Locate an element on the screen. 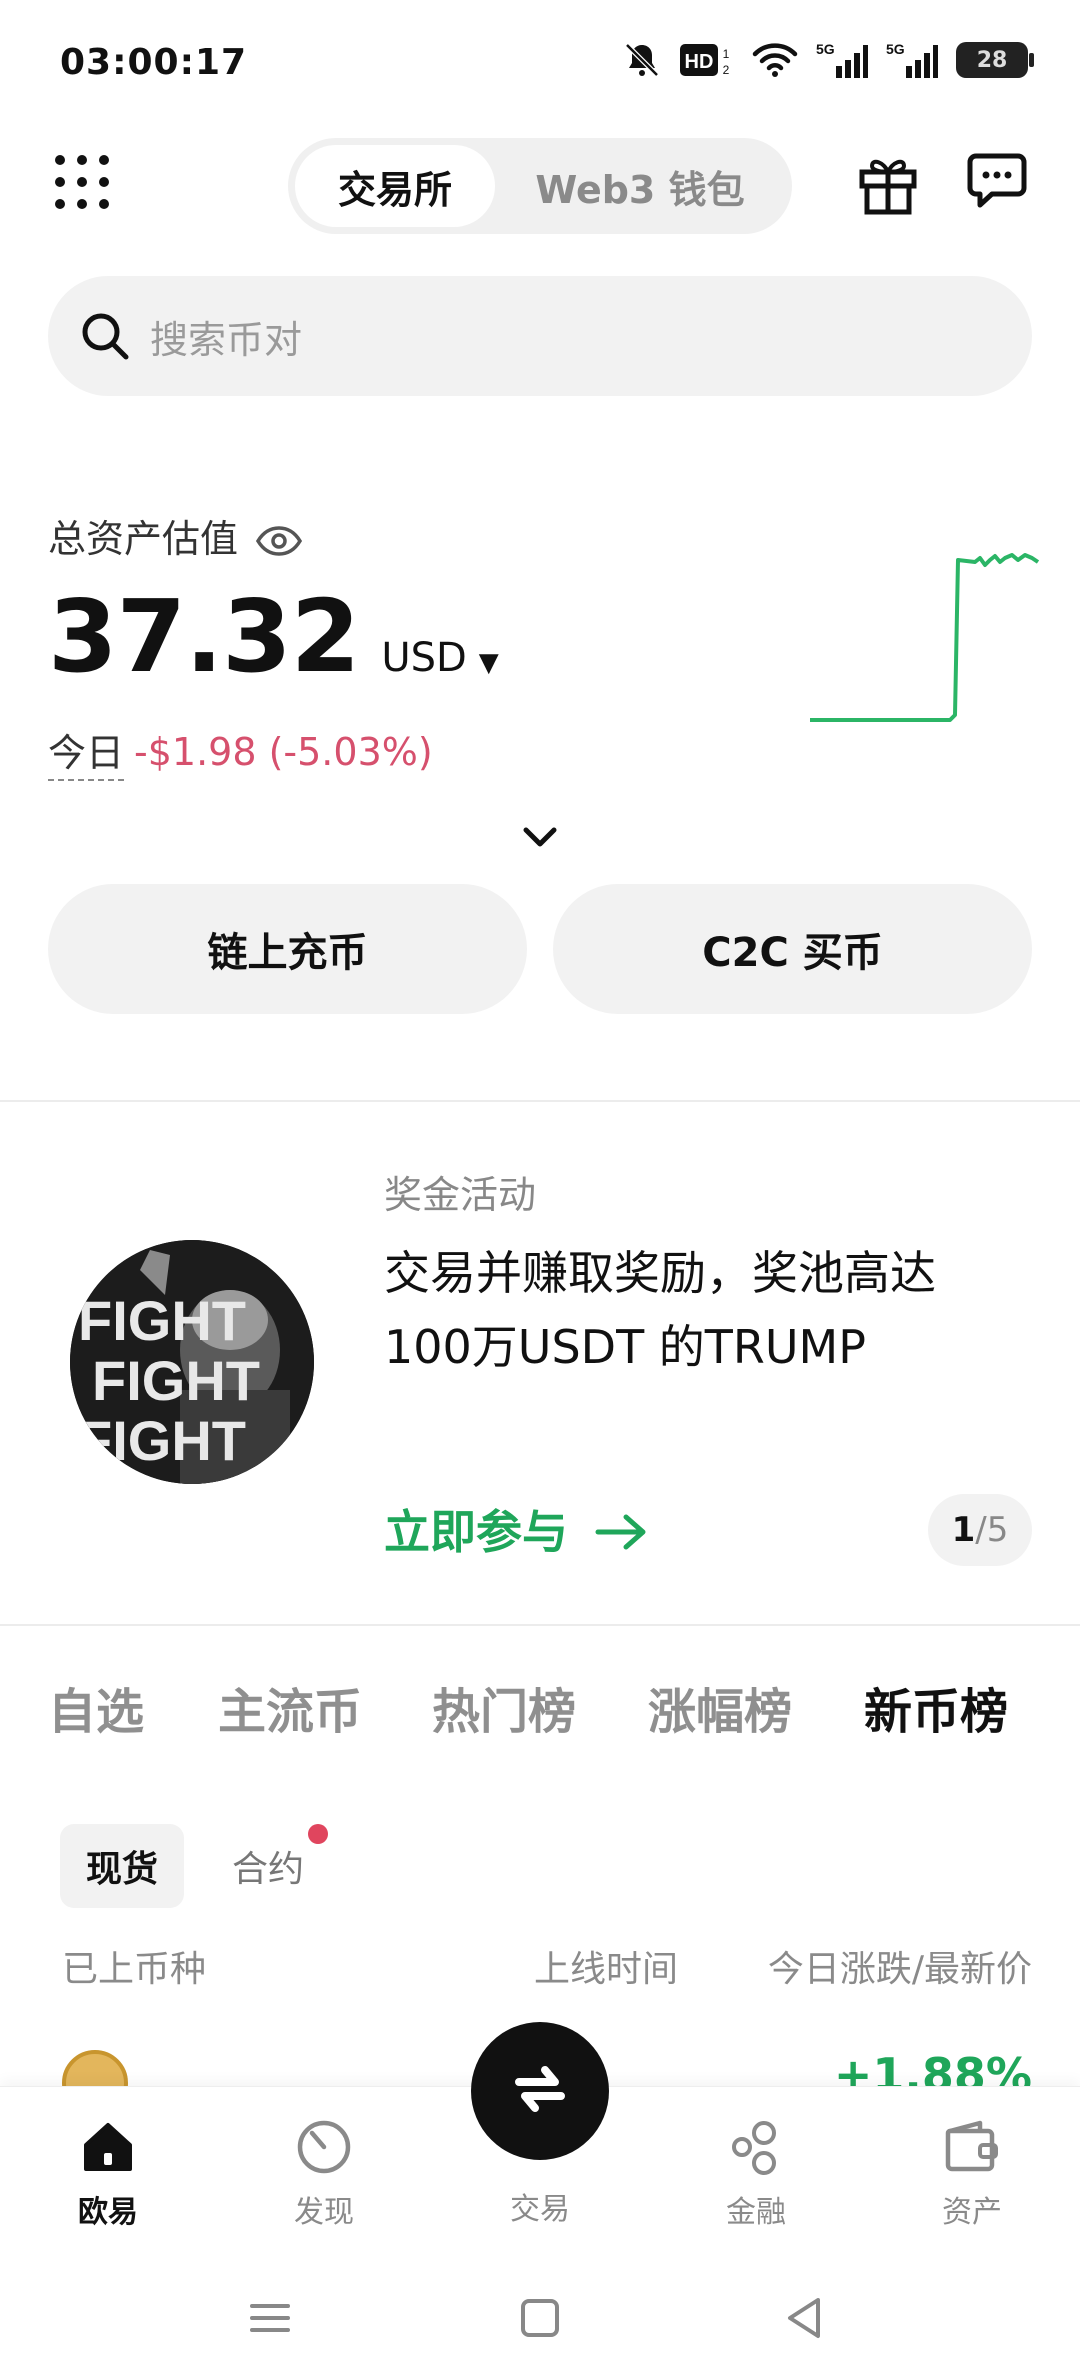 Image resolution: width=1080 pixels, height=2376 pixels. nav-discover: 发现 is located at coordinates (324, 2174).